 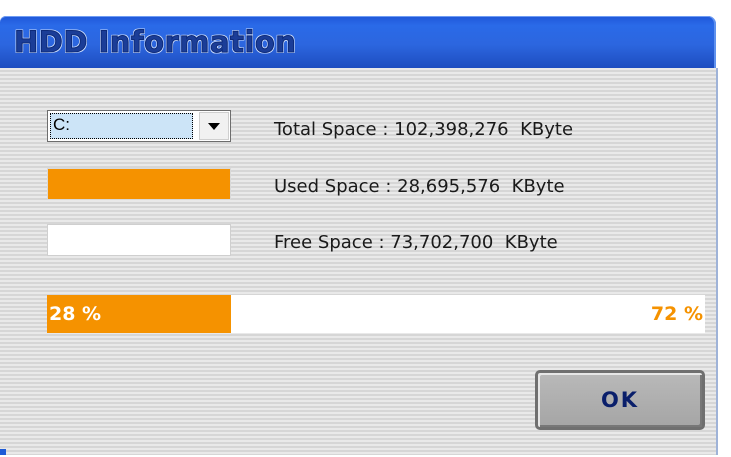 I want to click on used-percent-label: 28 %, so click(x=75, y=314).